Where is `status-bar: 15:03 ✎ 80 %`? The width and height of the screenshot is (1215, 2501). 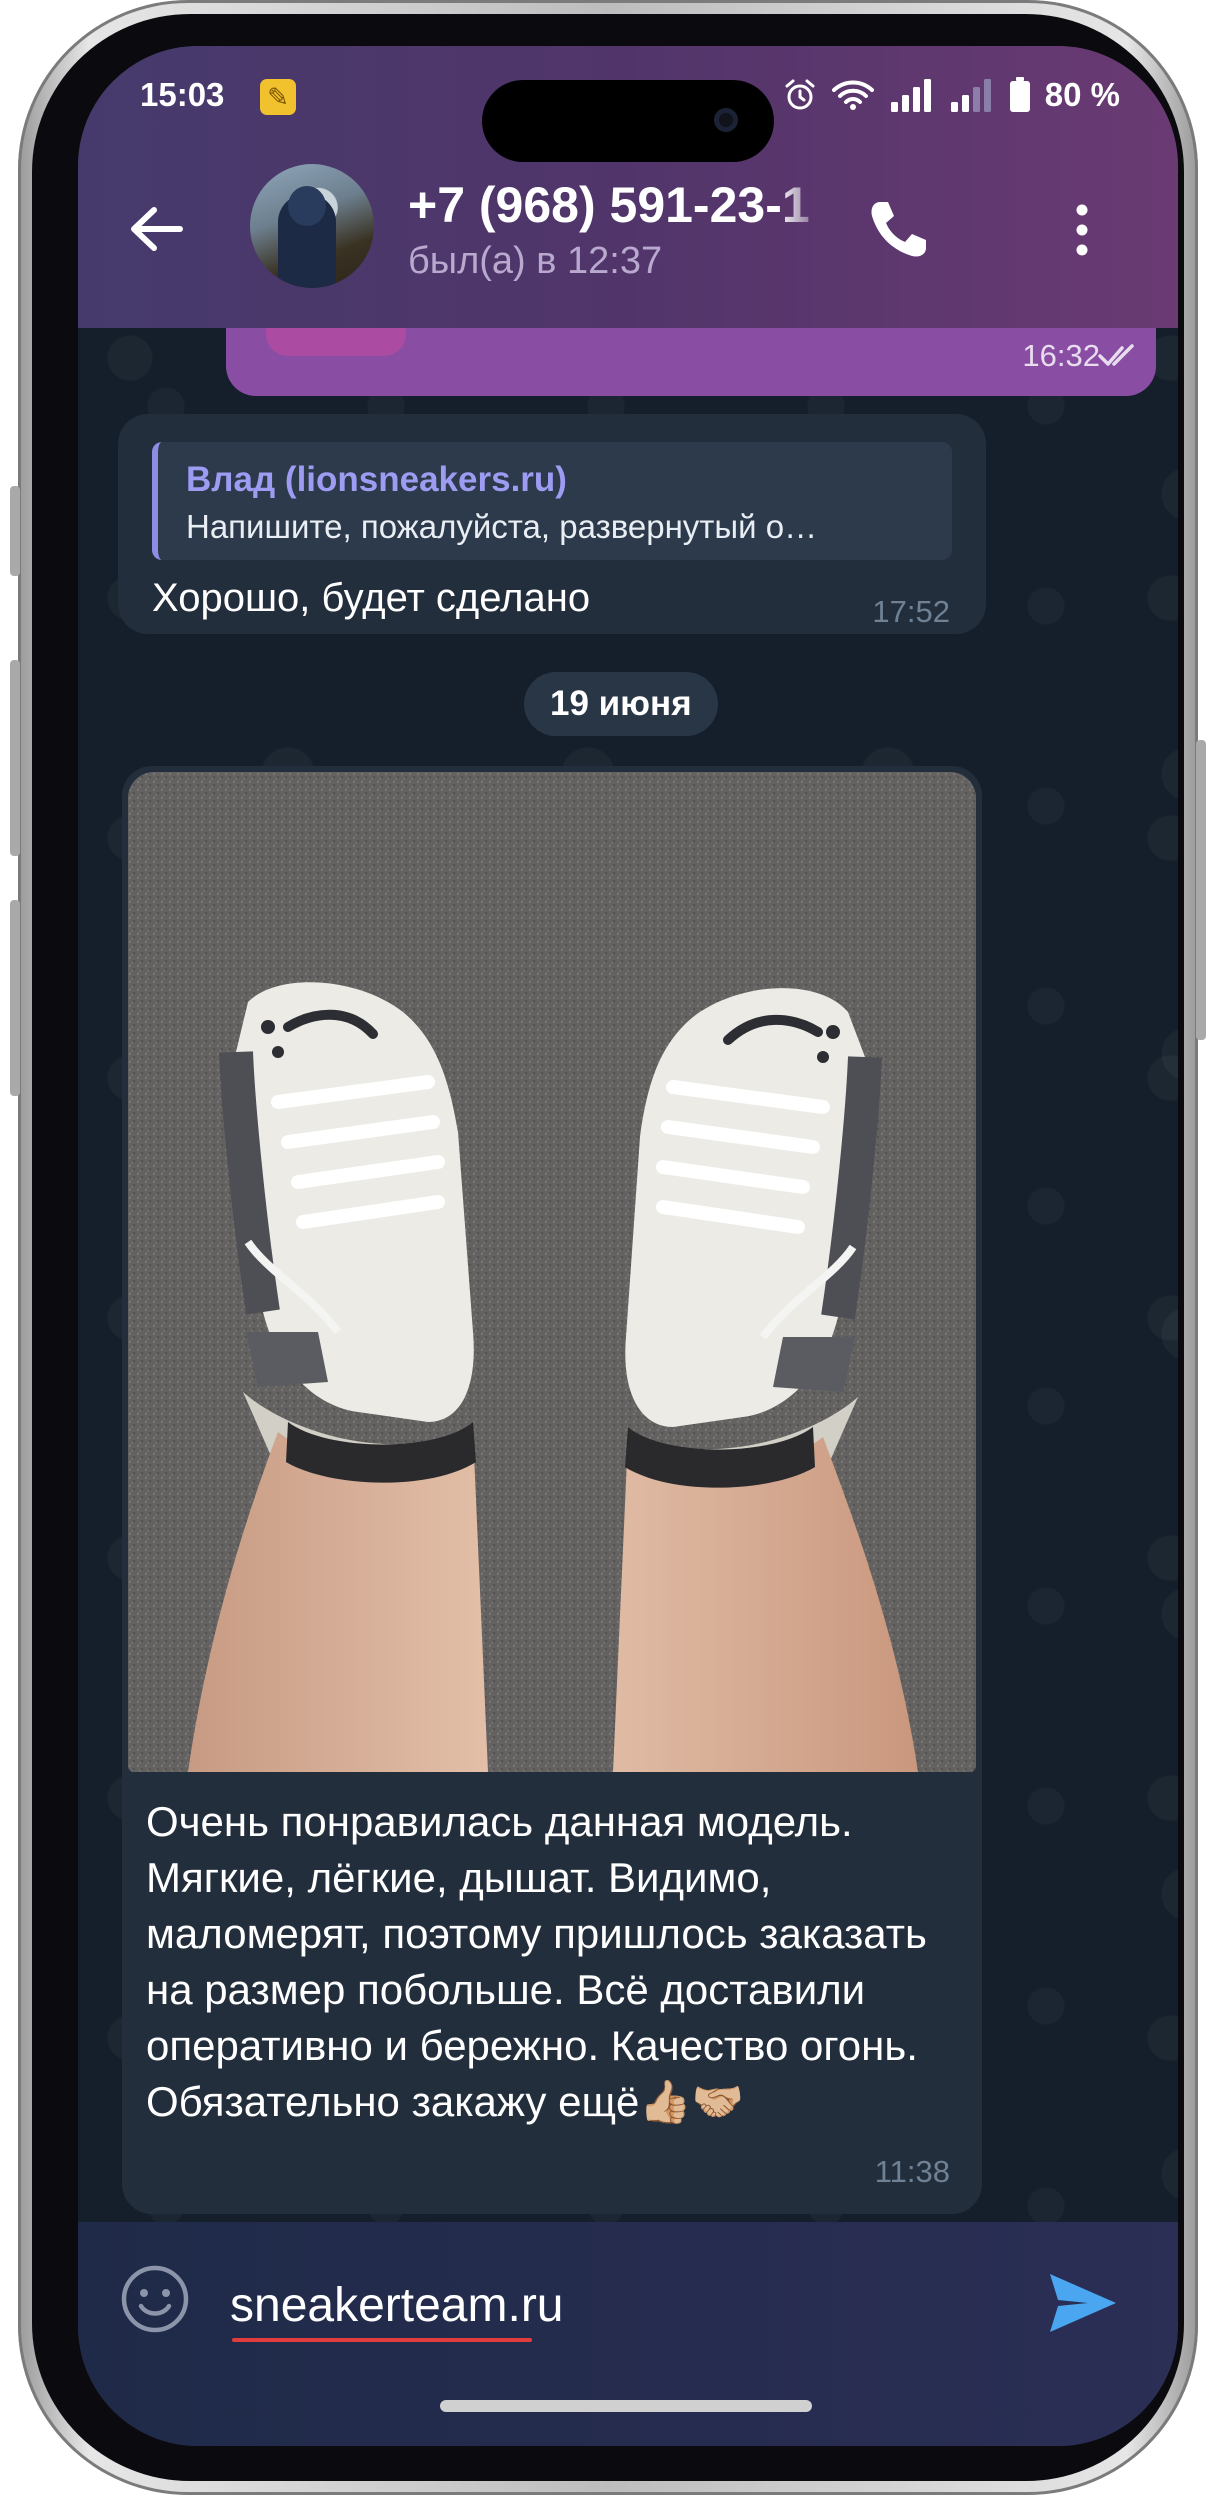 status-bar: 15:03 ✎ 80 % is located at coordinates (628, 104).